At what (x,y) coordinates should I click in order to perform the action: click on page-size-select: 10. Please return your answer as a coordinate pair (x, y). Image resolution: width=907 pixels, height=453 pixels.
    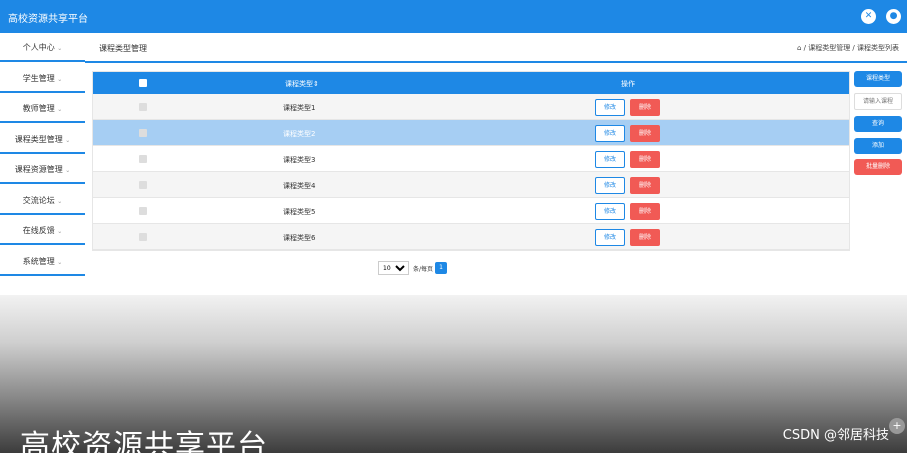
    Looking at the image, I should click on (393, 268).